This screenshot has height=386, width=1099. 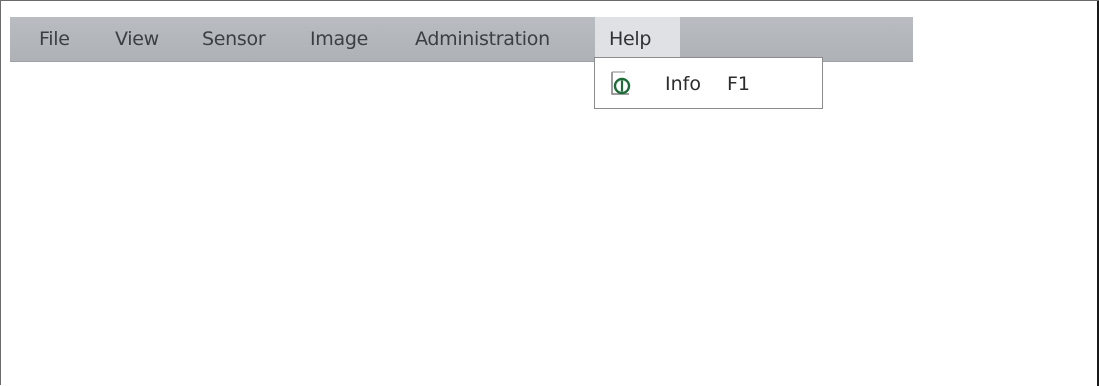 I want to click on menu-sensor: Sensor, so click(x=234, y=39).